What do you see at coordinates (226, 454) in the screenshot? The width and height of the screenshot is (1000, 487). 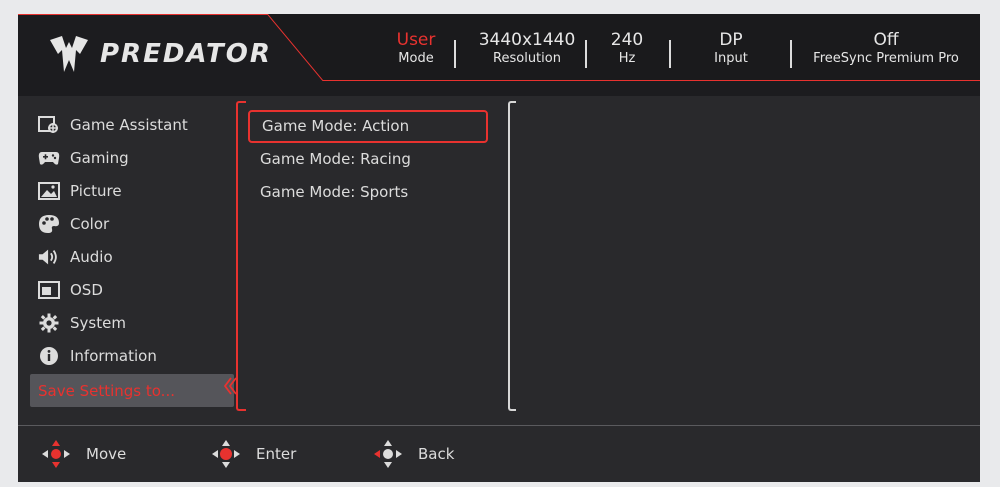 I see `dpad-enter-icon` at bounding box center [226, 454].